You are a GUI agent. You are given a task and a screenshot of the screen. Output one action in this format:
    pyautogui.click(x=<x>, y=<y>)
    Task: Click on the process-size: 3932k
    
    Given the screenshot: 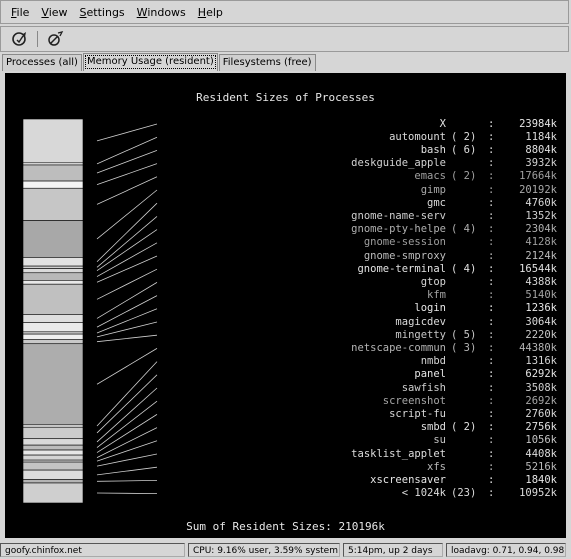 What is the action you would take?
    pyautogui.click(x=541, y=163)
    